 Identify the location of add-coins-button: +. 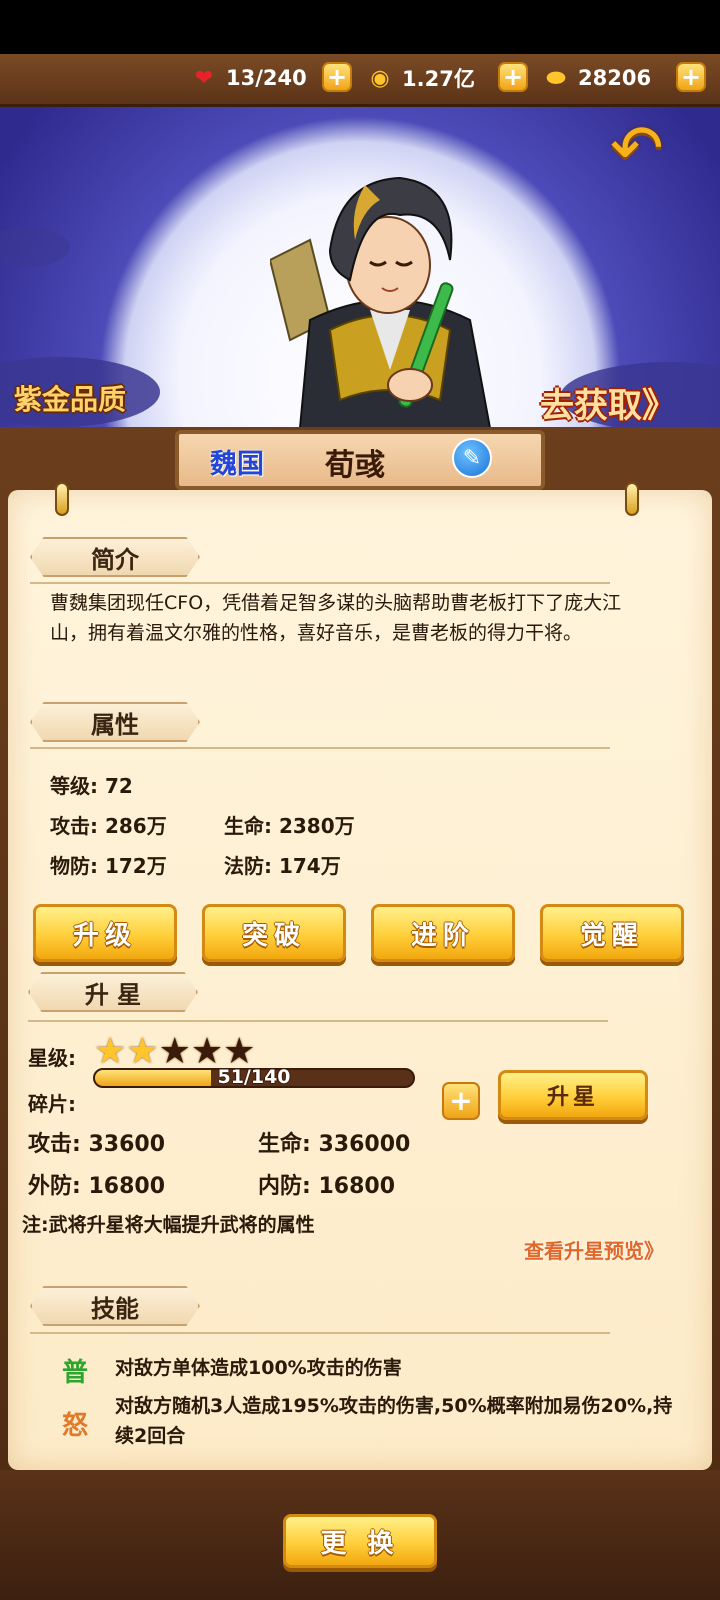
(513, 77).